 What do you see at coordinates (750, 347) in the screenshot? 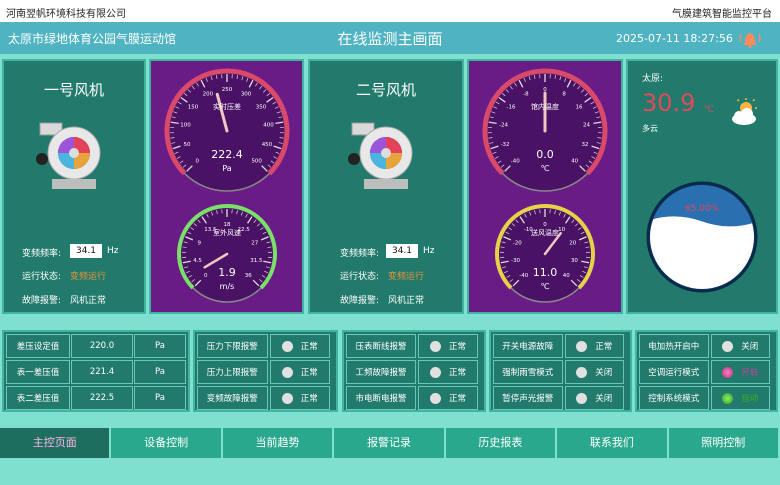
I see `status-text: 关闭` at bounding box center [750, 347].